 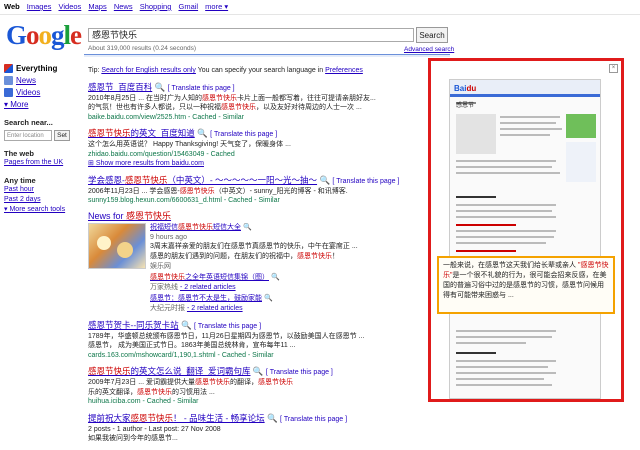 What do you see at coordinates (42, 68) in the screenshot?
I see `sidebar-item-everything: Everything` at bounding box center [42, 68].